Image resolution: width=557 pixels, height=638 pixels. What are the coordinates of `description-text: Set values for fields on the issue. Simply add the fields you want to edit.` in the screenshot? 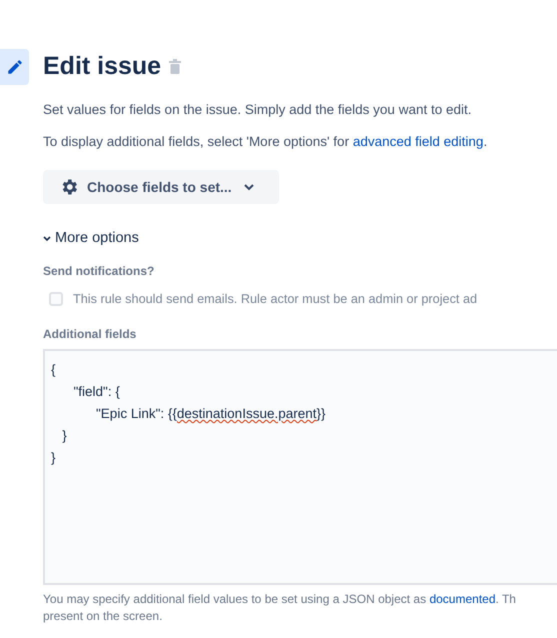 It's located at (257, 109).